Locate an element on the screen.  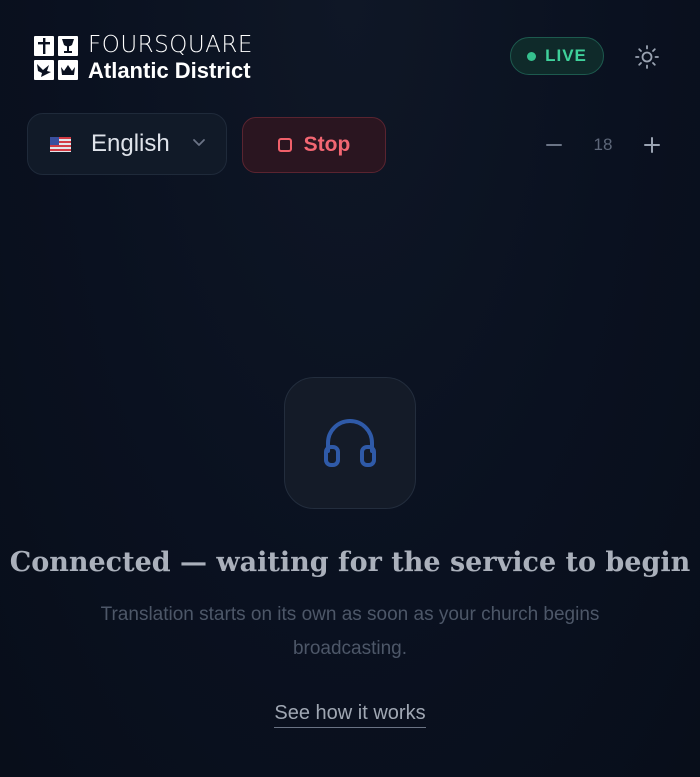
minus-icon is located at coordinates (554, 145).